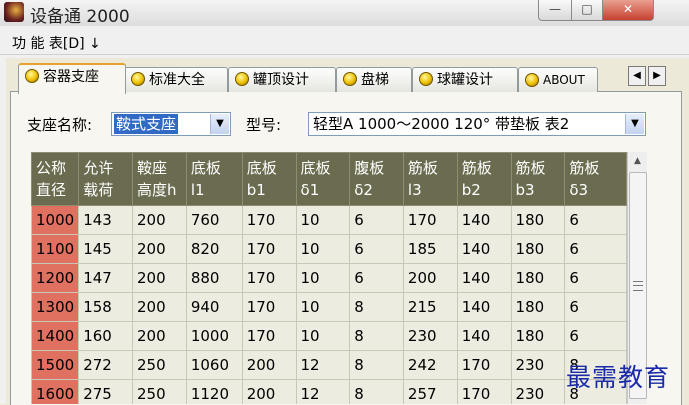 This screenshot has height=405, width=689. I want to click on table-cell: 940, so click(214, 307).